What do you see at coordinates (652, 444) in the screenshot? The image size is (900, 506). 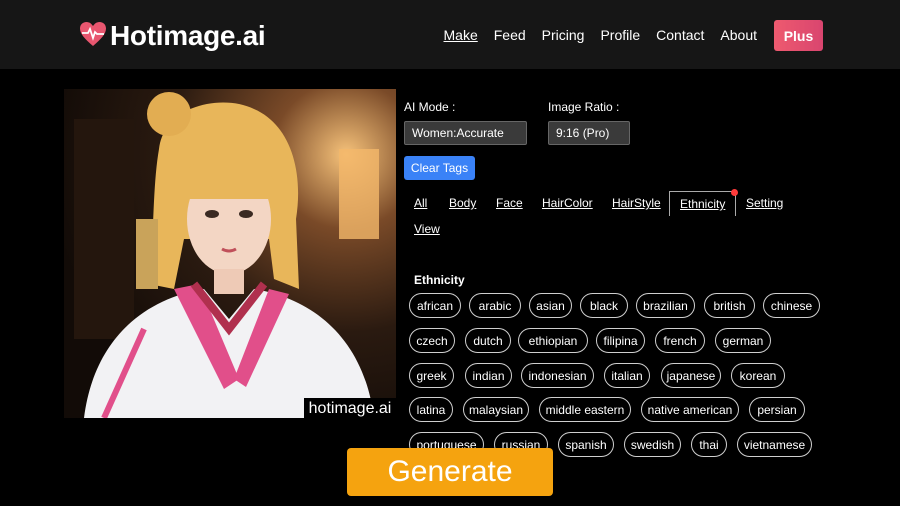 I see `chip-swedish: swedish` at bounding box center [652, 444].